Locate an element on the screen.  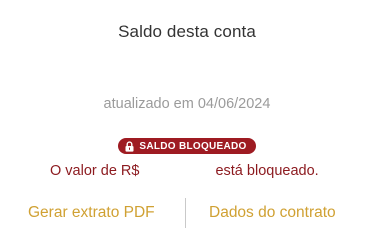
blocked-message-prefix: O valor de R$ is located at coordinates (95, 171).